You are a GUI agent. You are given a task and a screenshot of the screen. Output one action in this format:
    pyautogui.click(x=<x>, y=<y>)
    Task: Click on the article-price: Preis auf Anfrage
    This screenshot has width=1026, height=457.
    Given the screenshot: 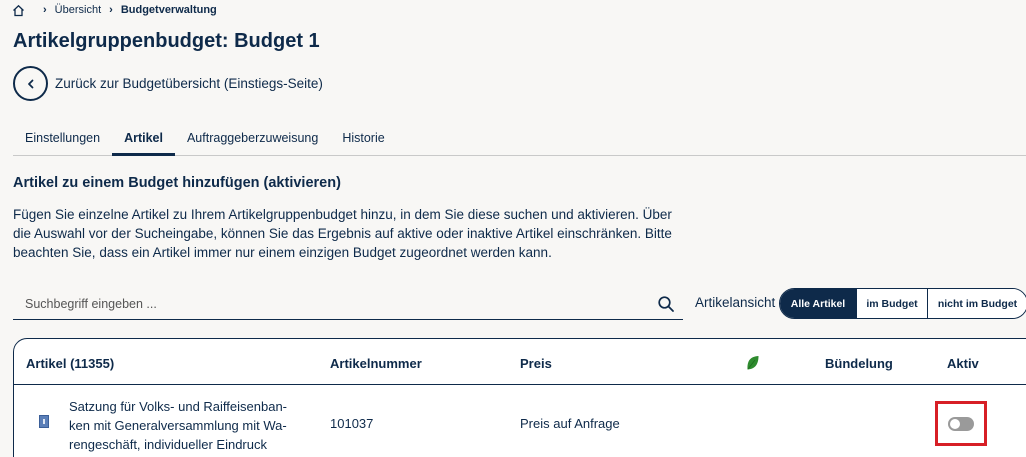 What is the action you would take?
    pyautogui.click(x=570, y=423)
    